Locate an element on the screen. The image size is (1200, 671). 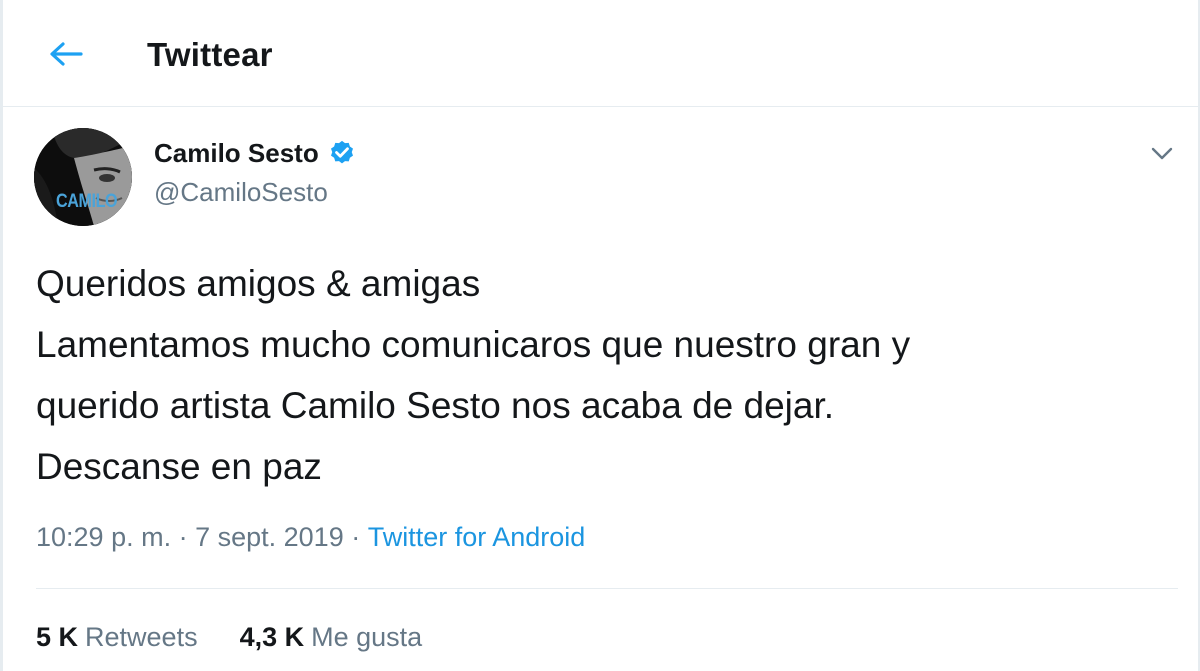
arrow-left-icon is located at coordinates (66, 54).